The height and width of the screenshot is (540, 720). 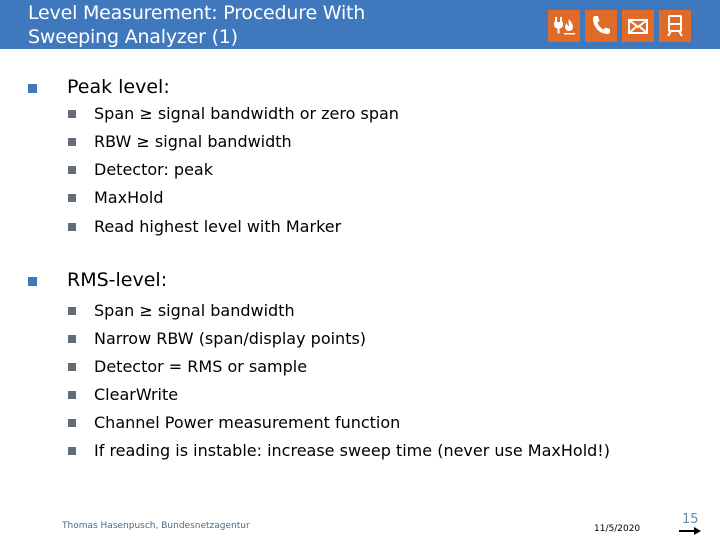 I want to click on envelope-icon, so click(x=638, y=26).